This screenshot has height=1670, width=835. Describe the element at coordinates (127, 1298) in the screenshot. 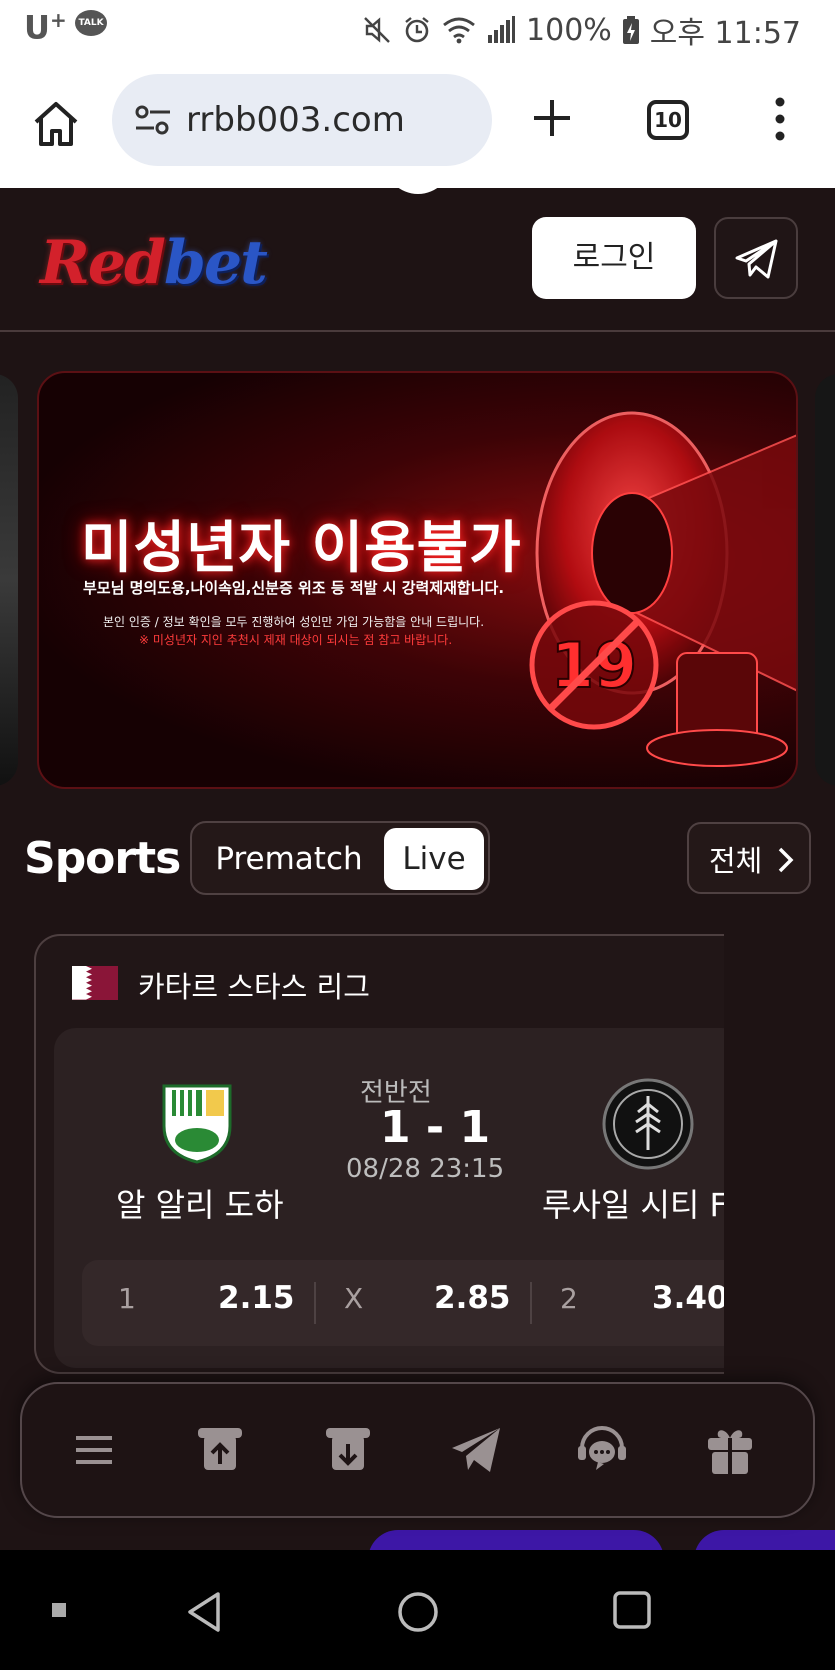

I see `odd-label-home: 1` at that location.